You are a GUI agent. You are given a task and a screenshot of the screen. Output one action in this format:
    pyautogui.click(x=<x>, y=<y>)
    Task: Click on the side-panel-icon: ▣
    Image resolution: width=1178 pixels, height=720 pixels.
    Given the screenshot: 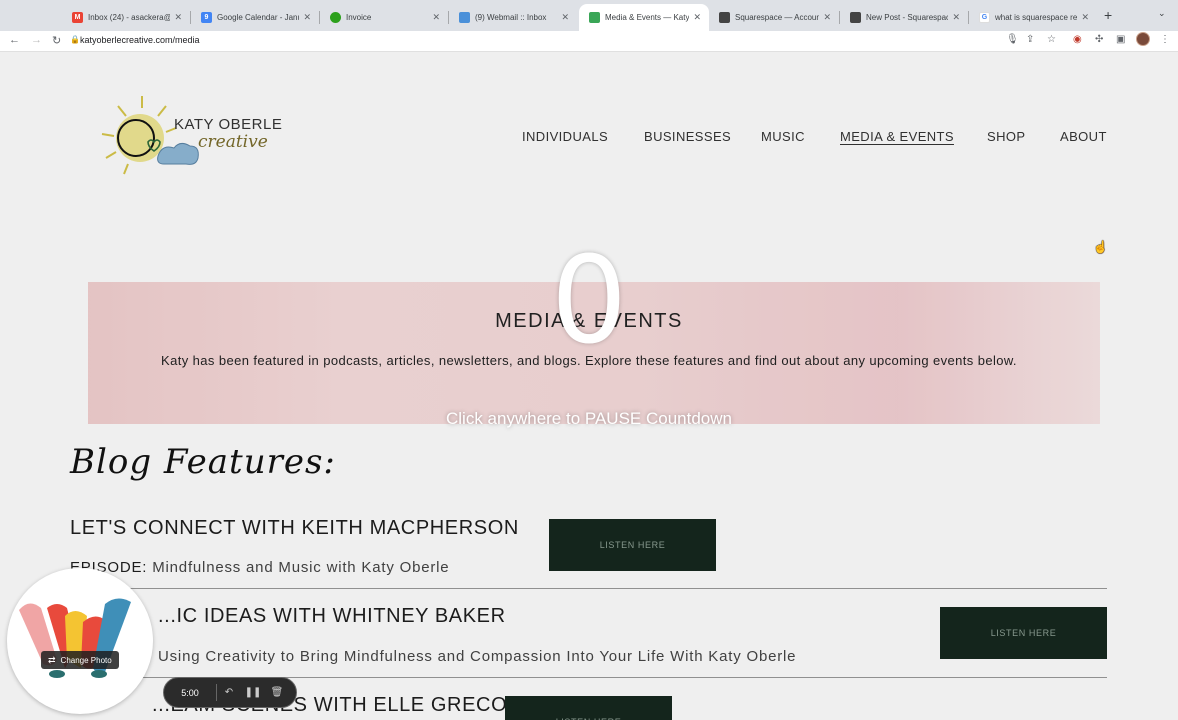 What is the action you would take?
    pyautogui.click(x=1120, y=39)
    